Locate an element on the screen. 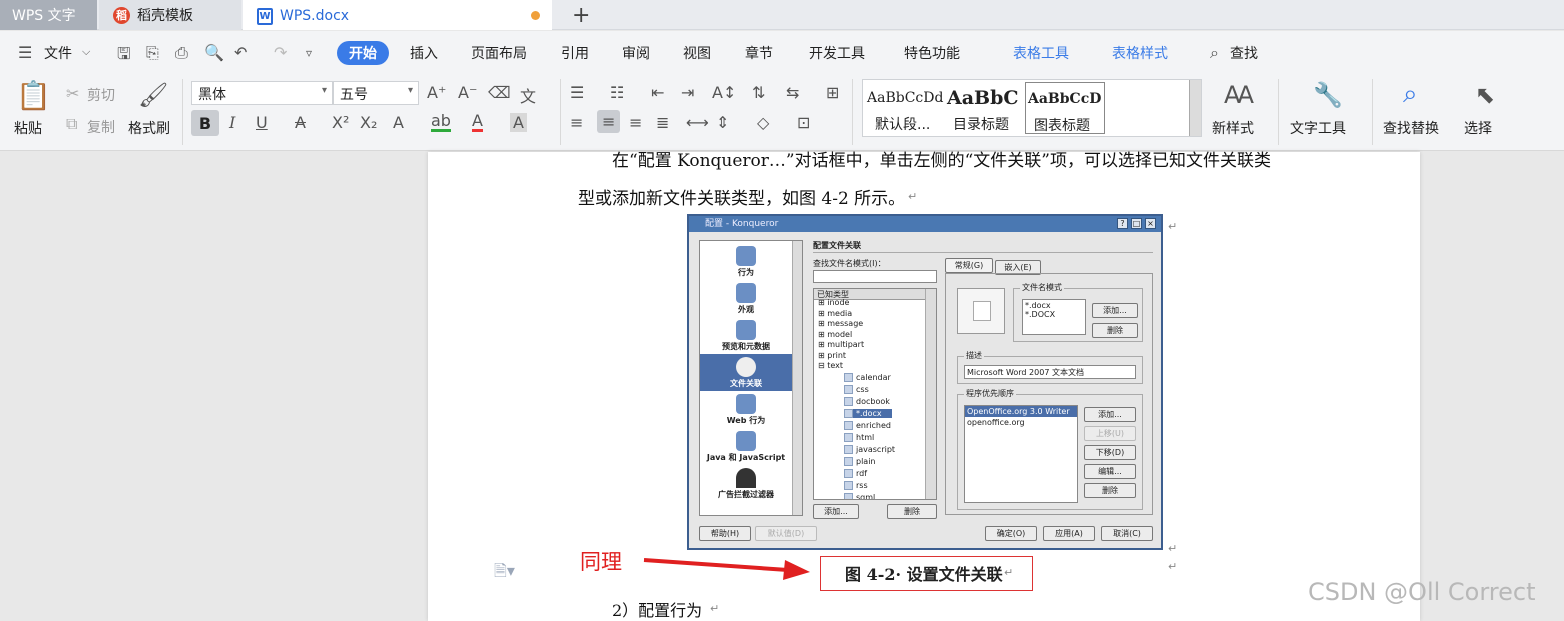 The width and height of the screenshot is (1564, 621). subscript-icon: X₂ is located at coordinates (368, 122).